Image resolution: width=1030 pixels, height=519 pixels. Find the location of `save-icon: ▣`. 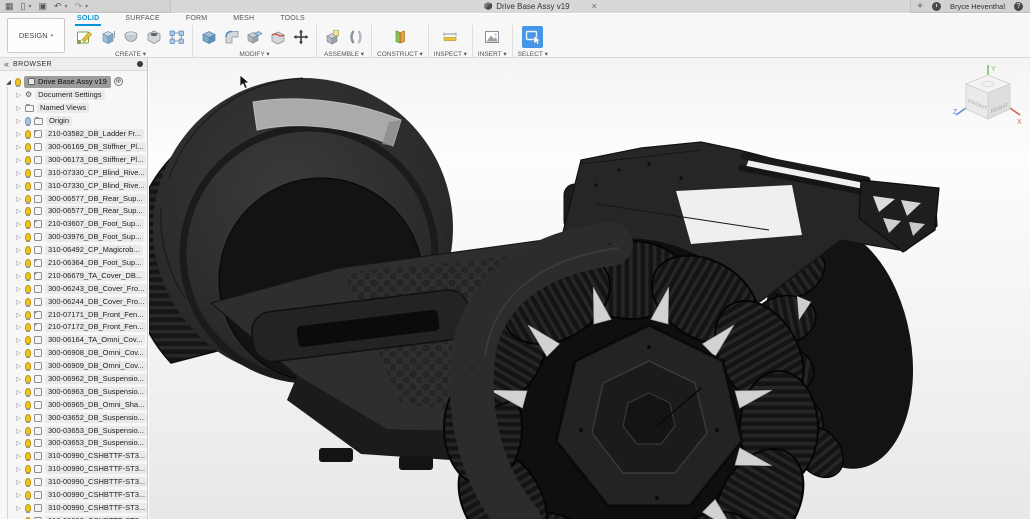

save-icon: ▣ is located at coordinates (42, 6).